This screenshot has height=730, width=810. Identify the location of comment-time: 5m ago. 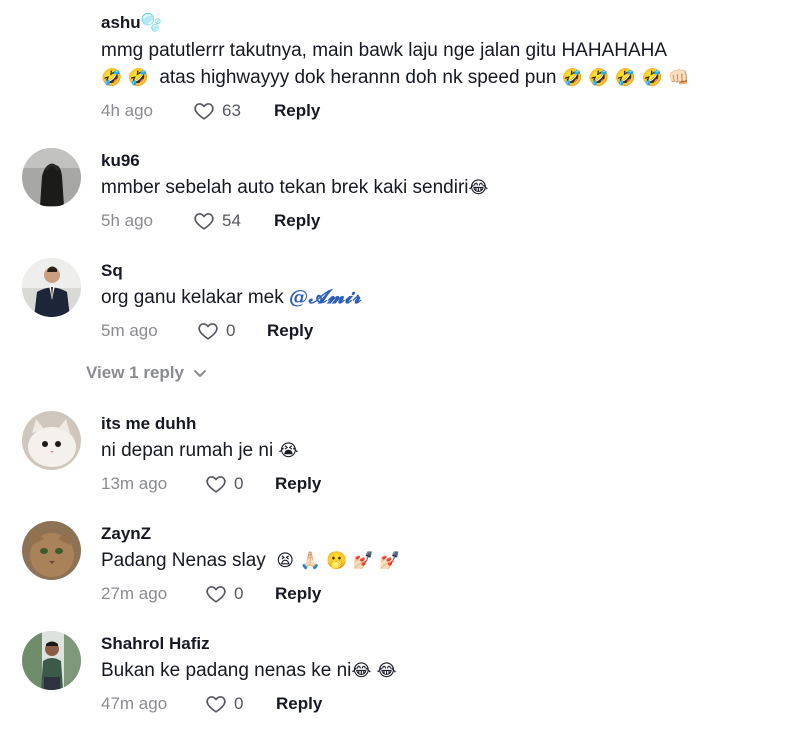
(129, 330).